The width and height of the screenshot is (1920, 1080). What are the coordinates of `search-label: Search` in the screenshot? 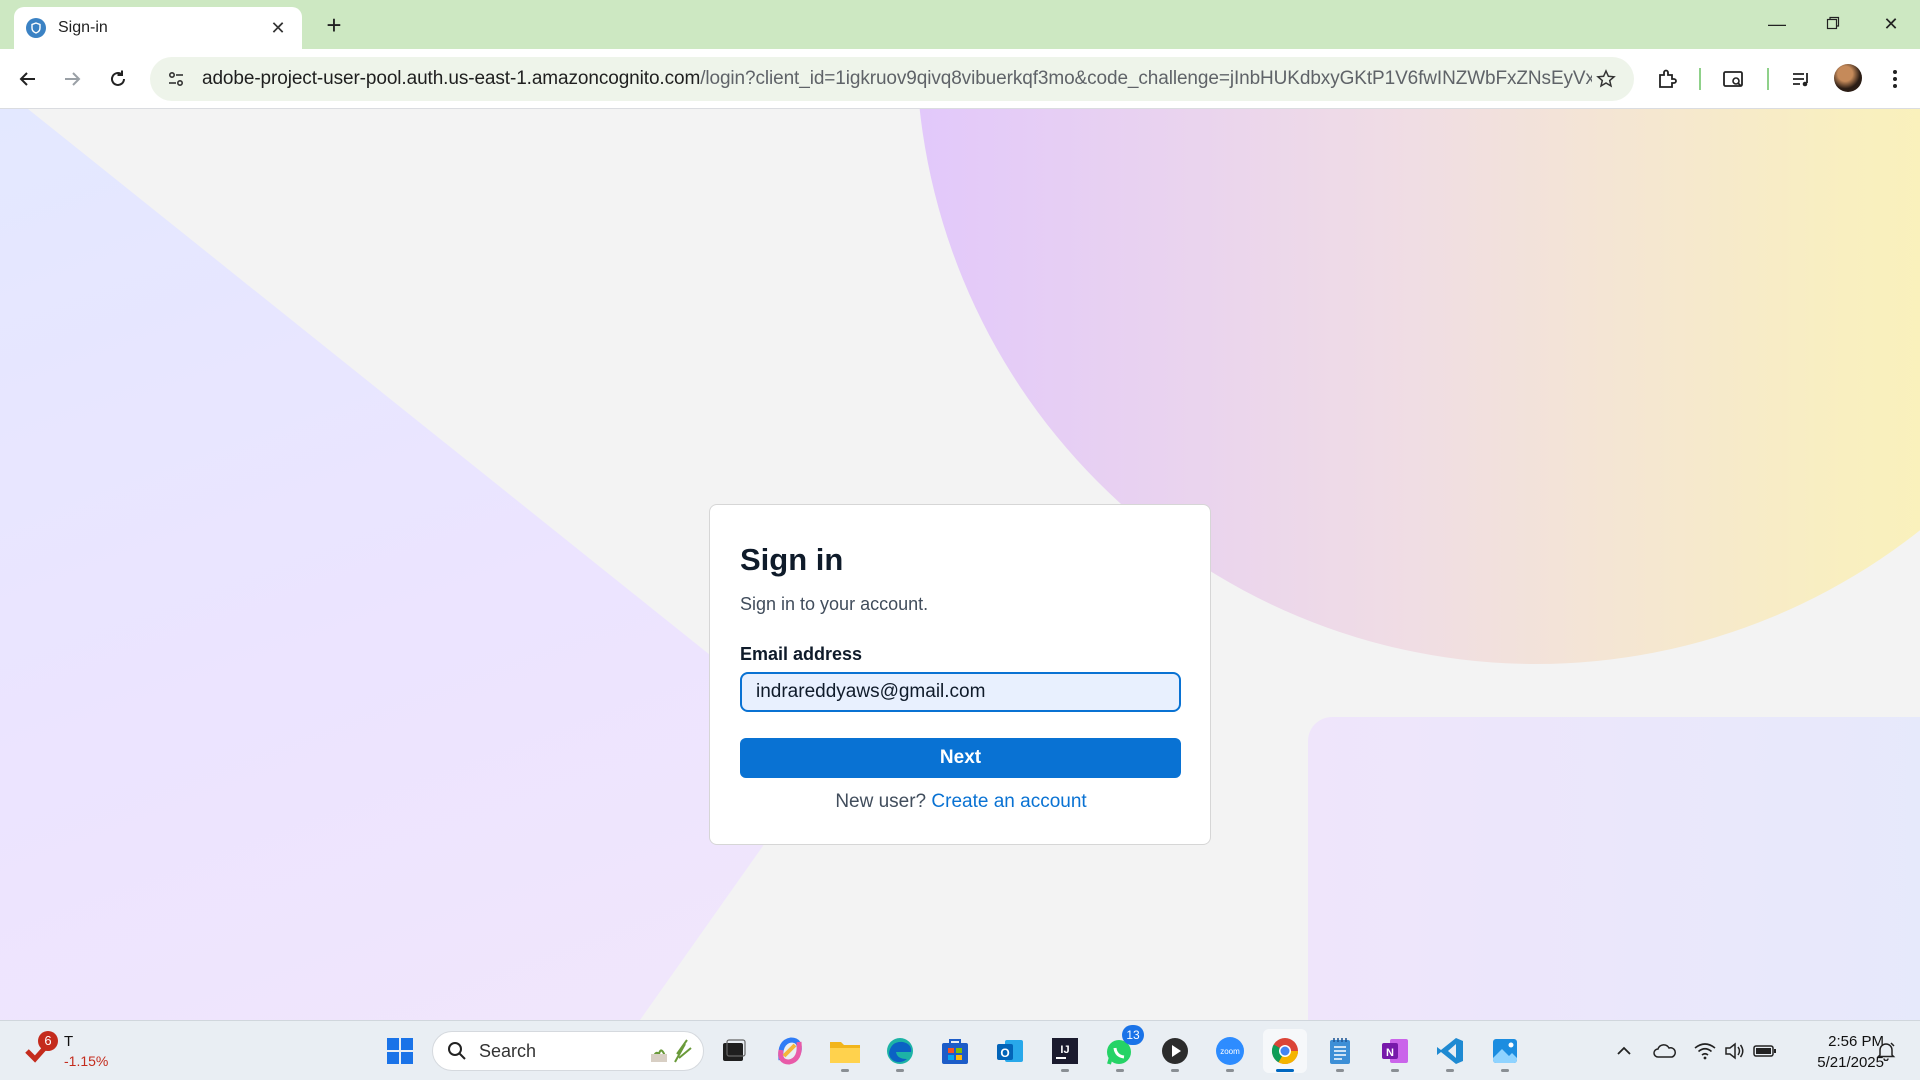 It's located at (508, 1050).